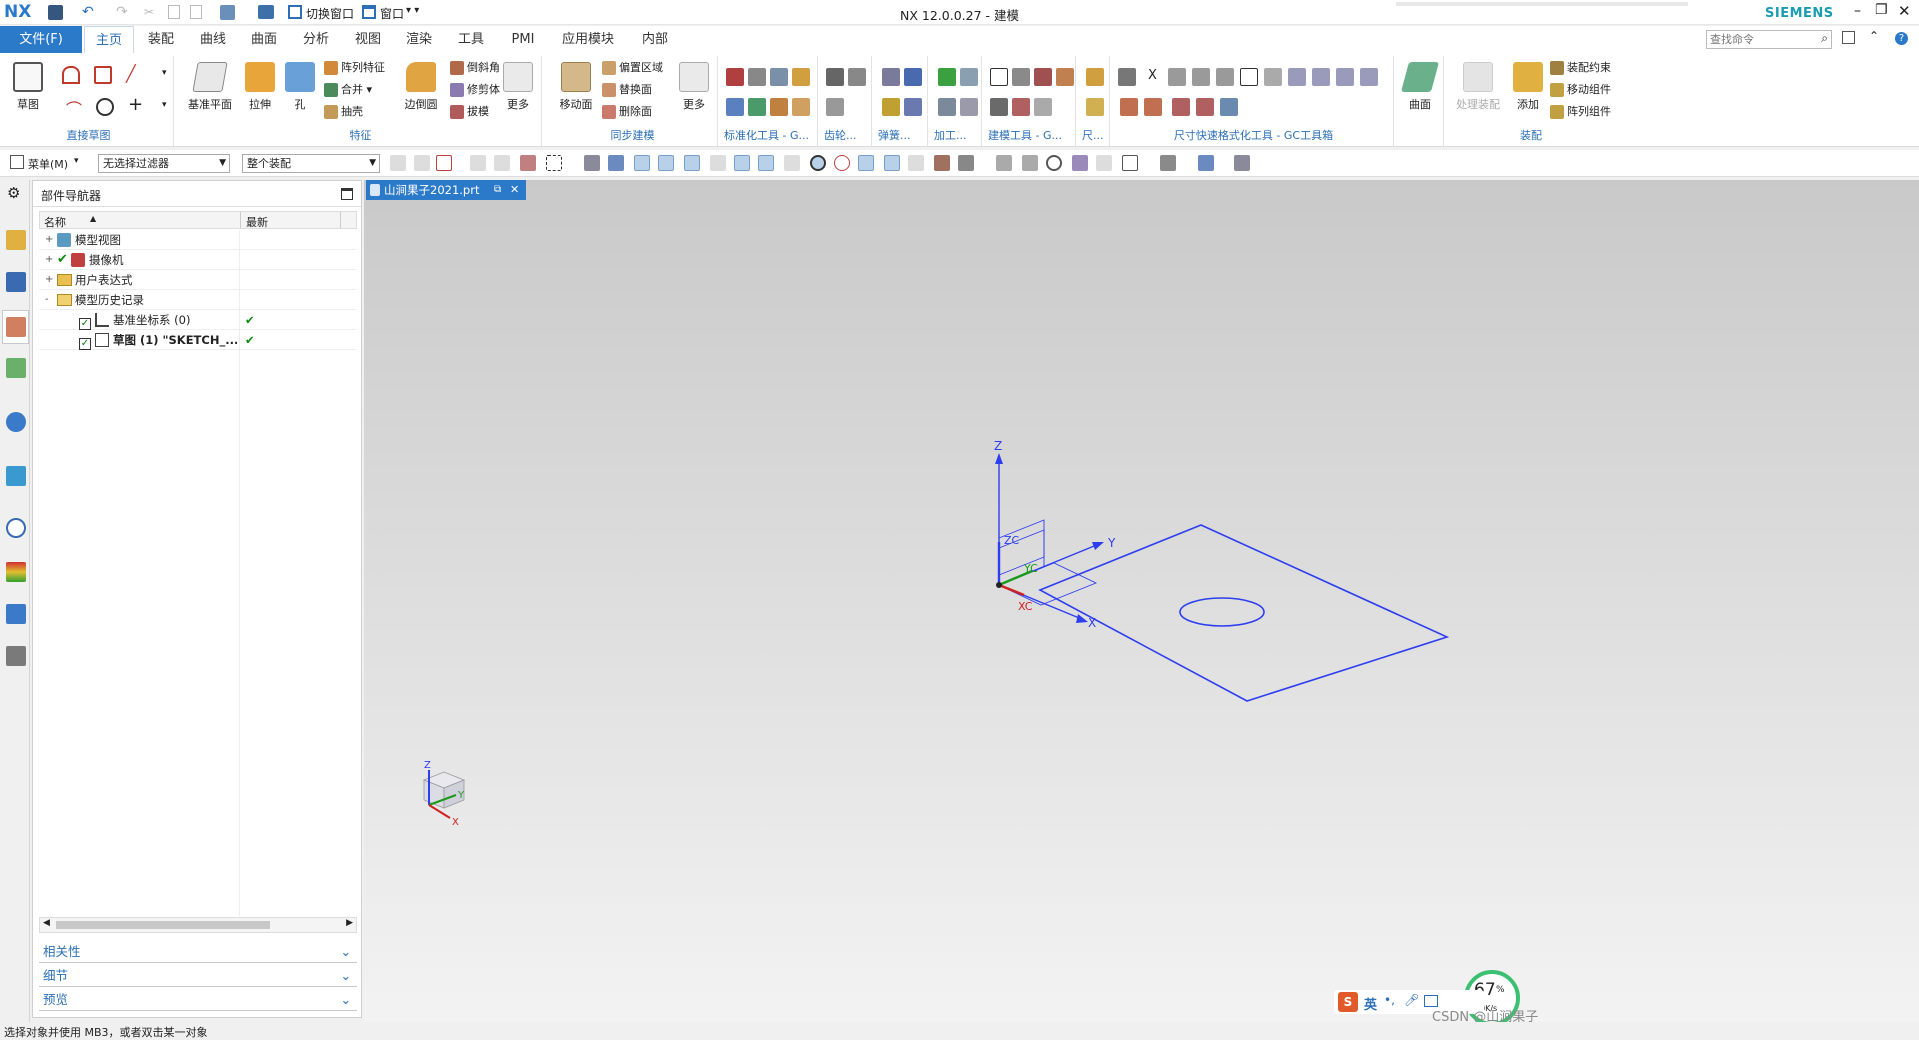 This screenshot has height=1040, width=1919. Describe the element at coordinates (1757, 39) in the screenshot. I see `command-search-input` at that location.